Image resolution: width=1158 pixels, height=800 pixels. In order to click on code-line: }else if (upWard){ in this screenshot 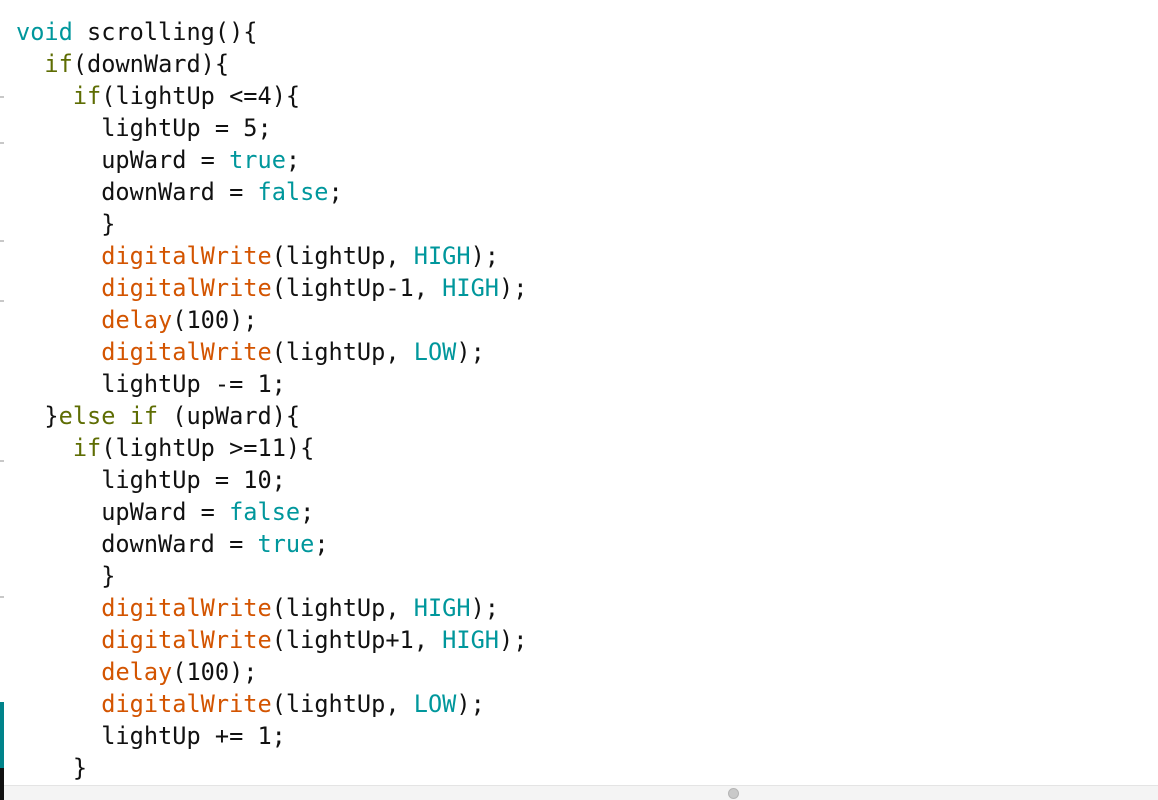, I will do `click(271, 416)`.